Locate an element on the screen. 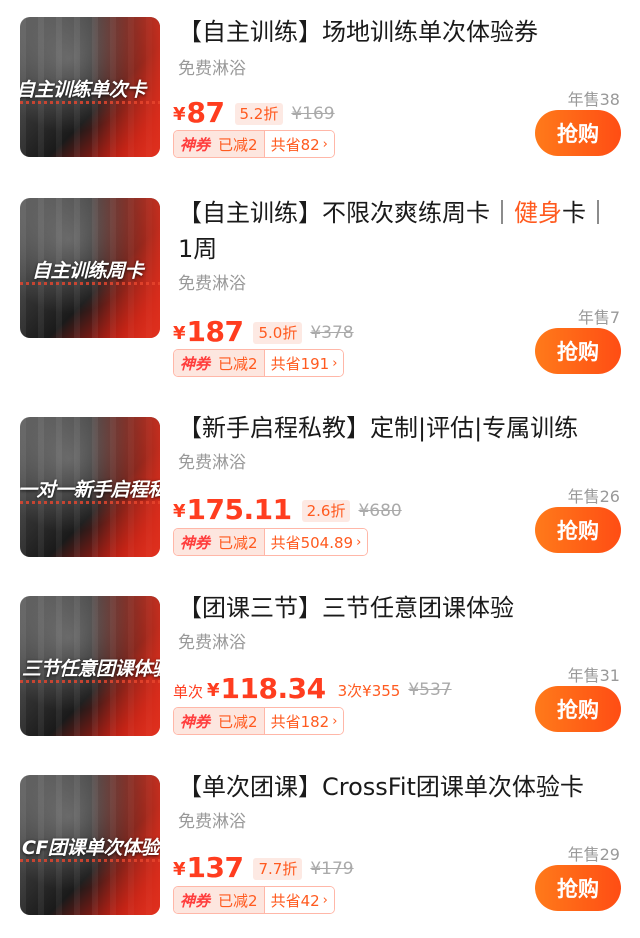 This screenshot has width=640, height=938. coupon-save-text: 共省82 is located at coordinates (295, 144).